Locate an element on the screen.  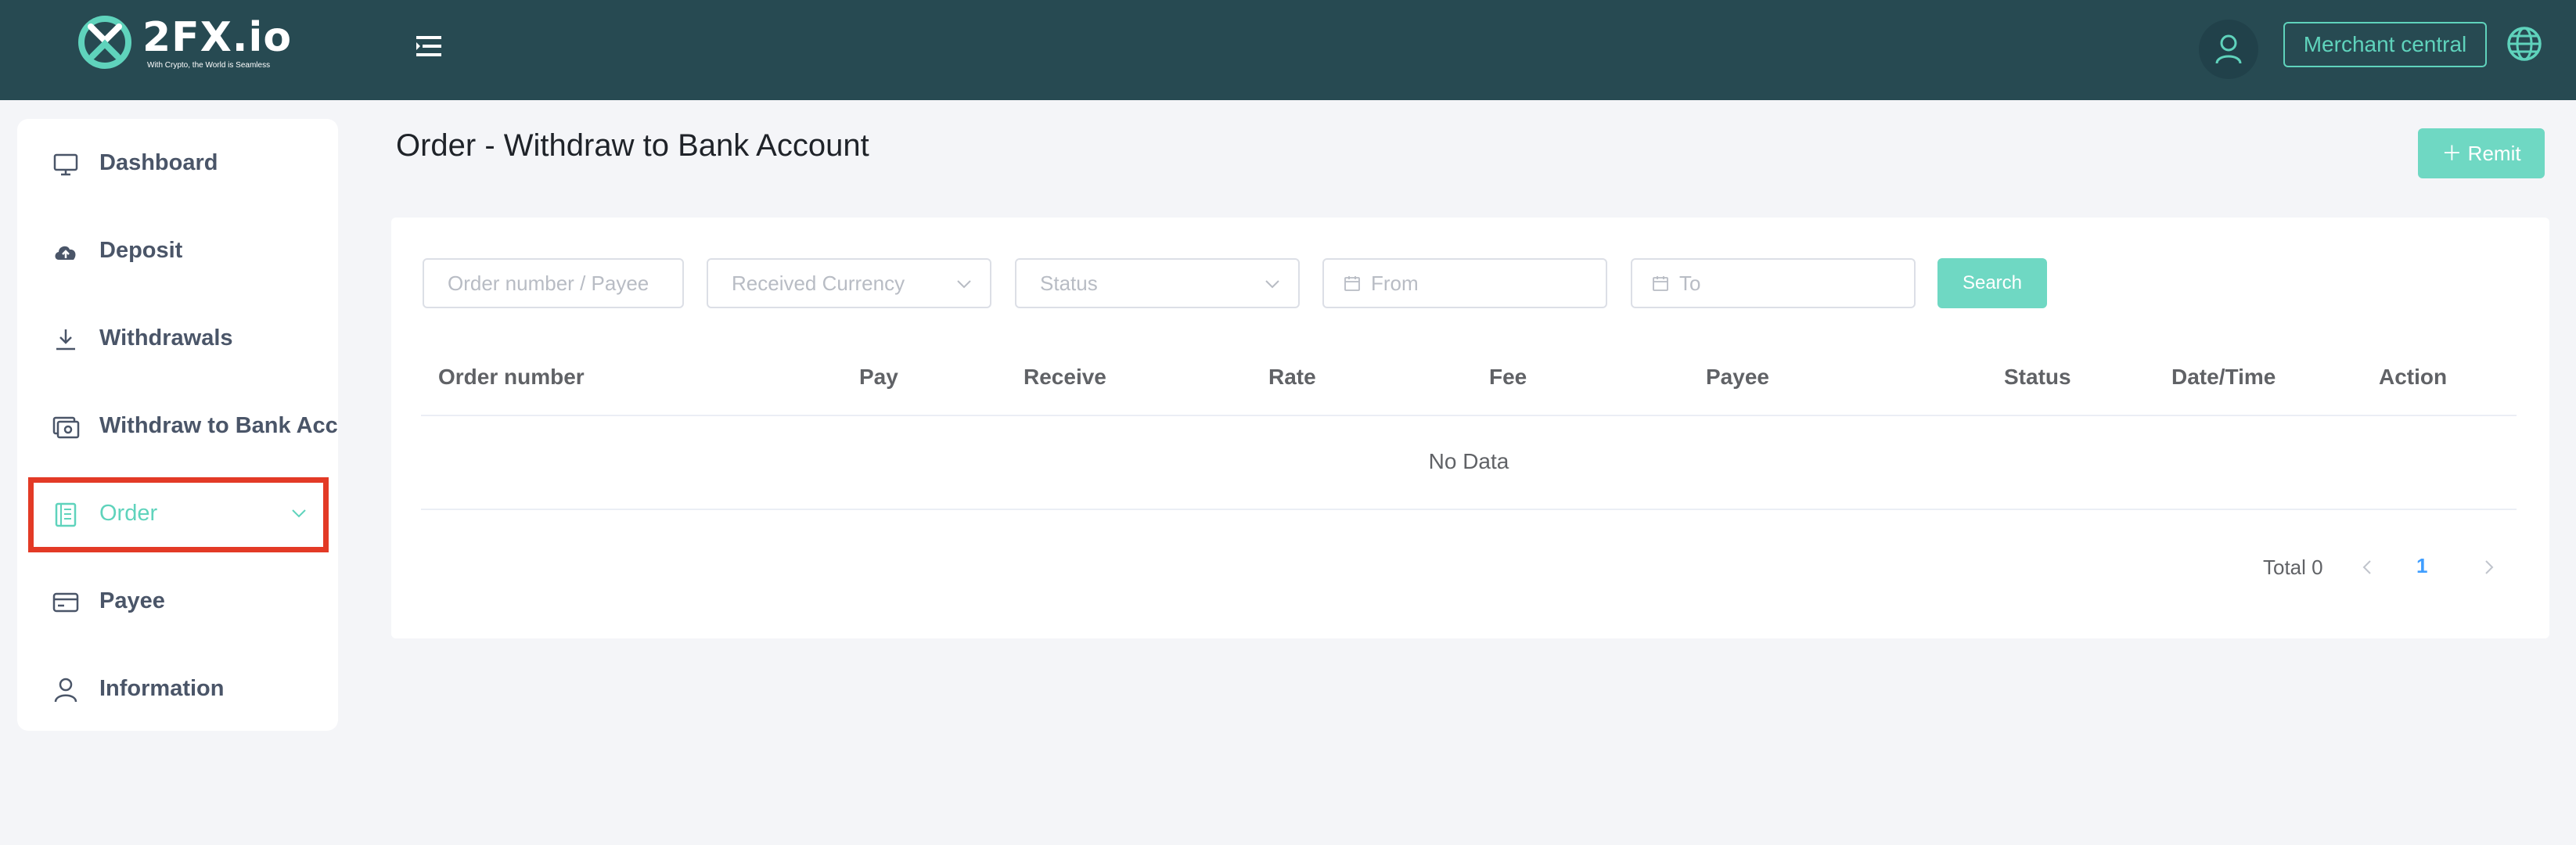
sidebar-item-label: Order is located at coordinates (128, 514).